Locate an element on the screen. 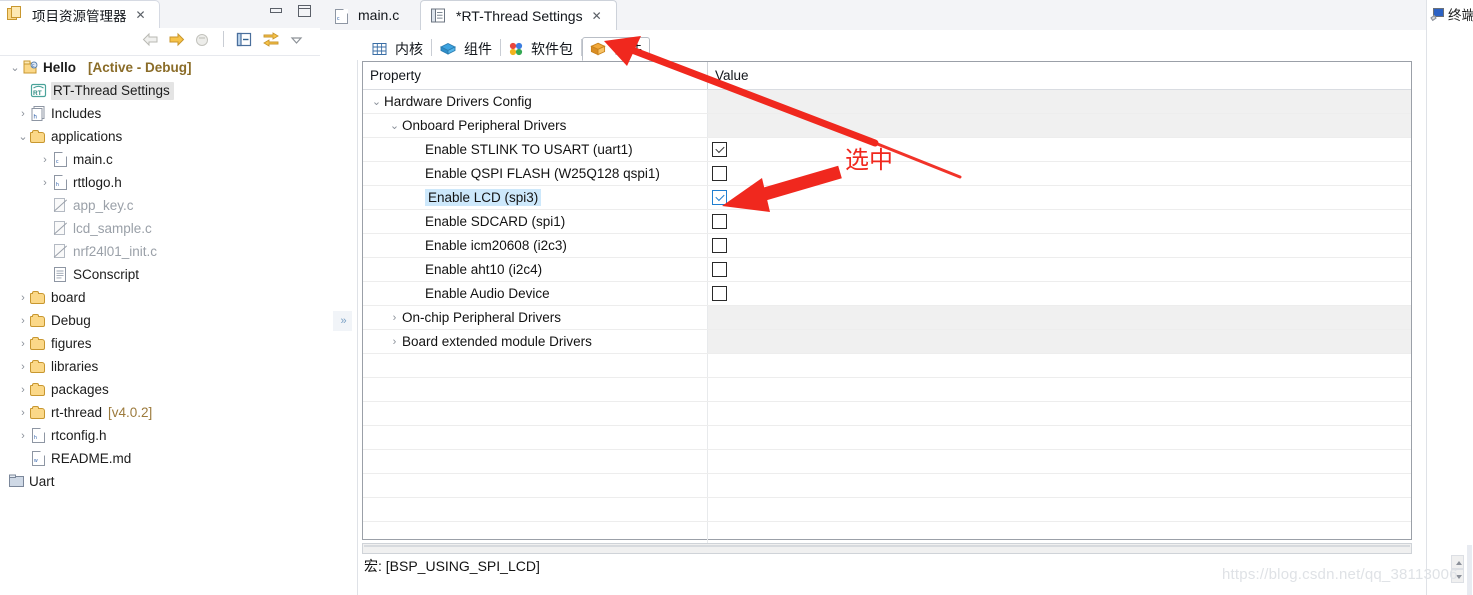  checkbox-sdcard is located at coordinates (719, 221).